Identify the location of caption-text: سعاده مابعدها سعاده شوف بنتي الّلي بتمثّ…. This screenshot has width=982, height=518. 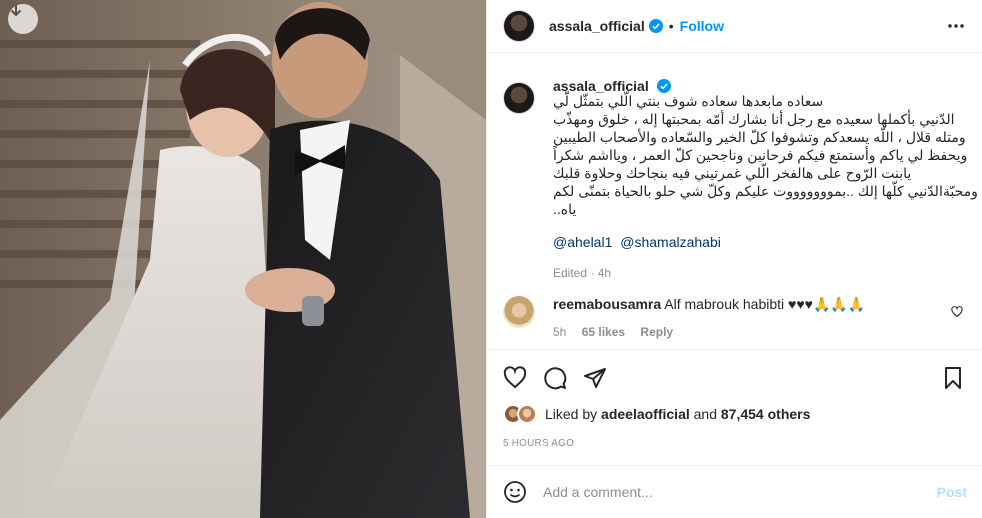
(765, 155).